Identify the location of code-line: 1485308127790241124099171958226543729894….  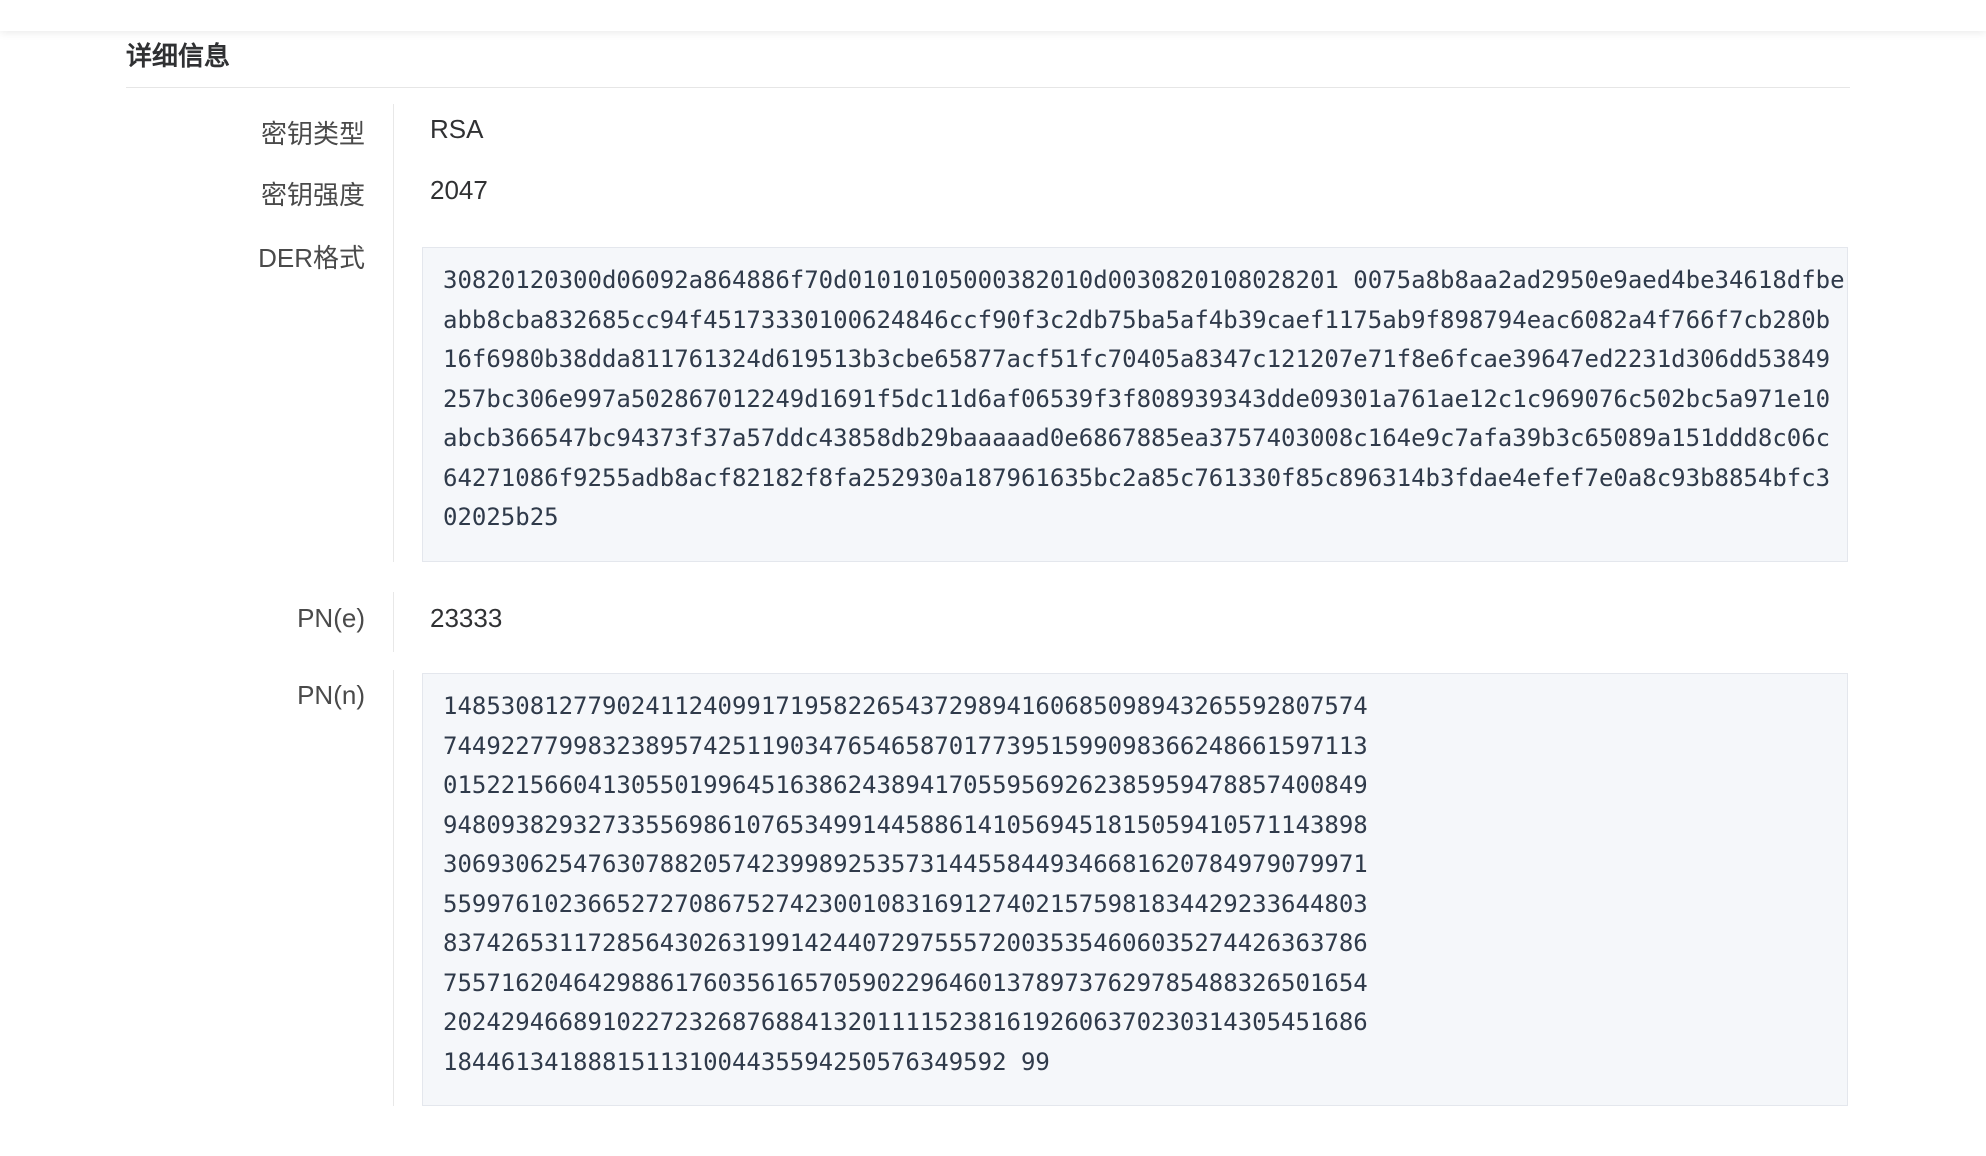
(905, 706).